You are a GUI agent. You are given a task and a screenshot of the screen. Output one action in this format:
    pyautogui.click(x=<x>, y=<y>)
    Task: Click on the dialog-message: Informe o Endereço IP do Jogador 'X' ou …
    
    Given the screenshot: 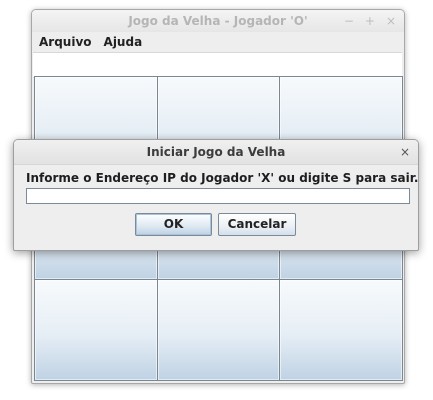 What is the action you would take?
    pyautogui.click(x=222, y=178)
    